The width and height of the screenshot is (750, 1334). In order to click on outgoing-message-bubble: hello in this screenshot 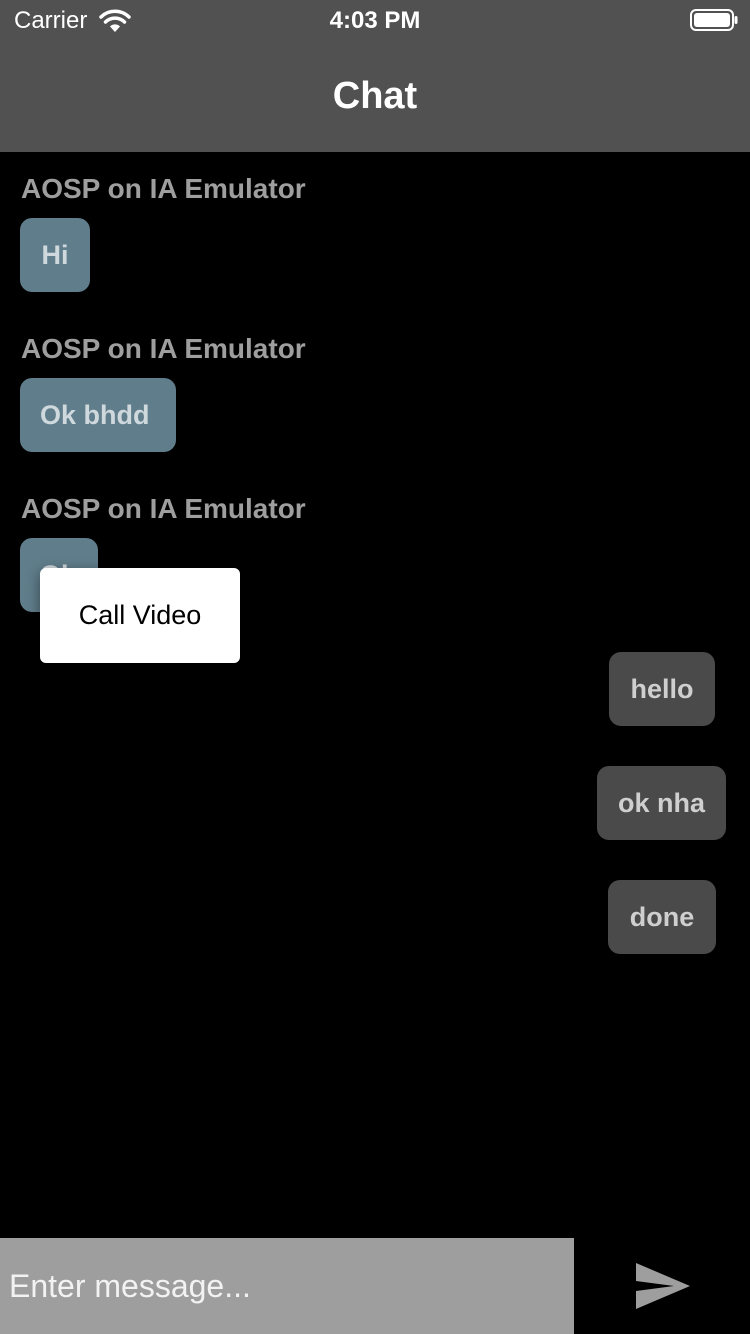, I will do `click(662, 689)`.